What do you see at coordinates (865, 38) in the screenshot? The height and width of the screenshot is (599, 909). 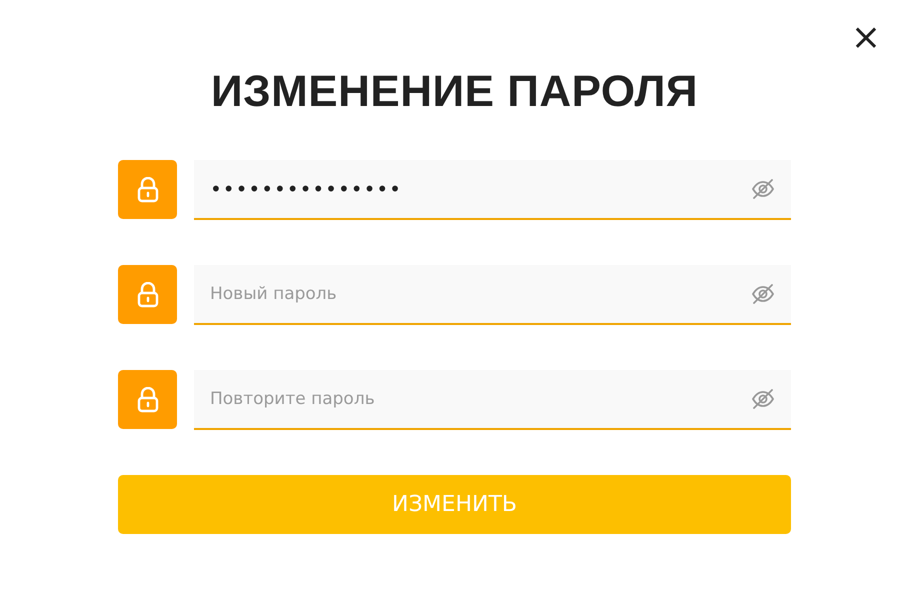 I see `close-button: ×` at bounding box center [865, 38].